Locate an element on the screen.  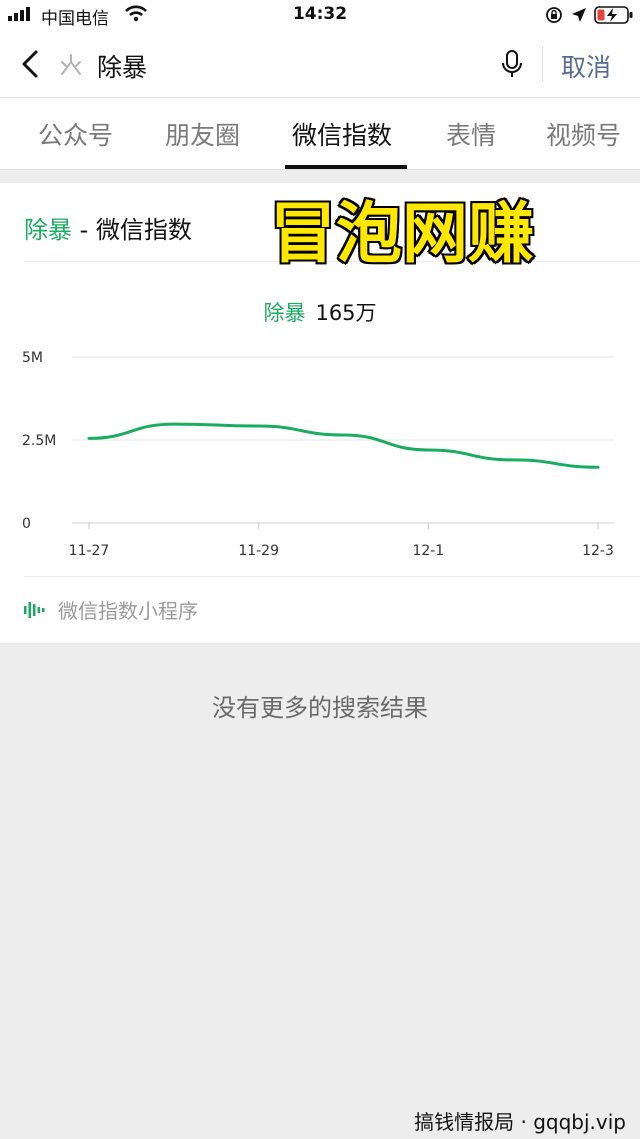
x-tick-label: 12-3 is located at coordinates (598, 551).